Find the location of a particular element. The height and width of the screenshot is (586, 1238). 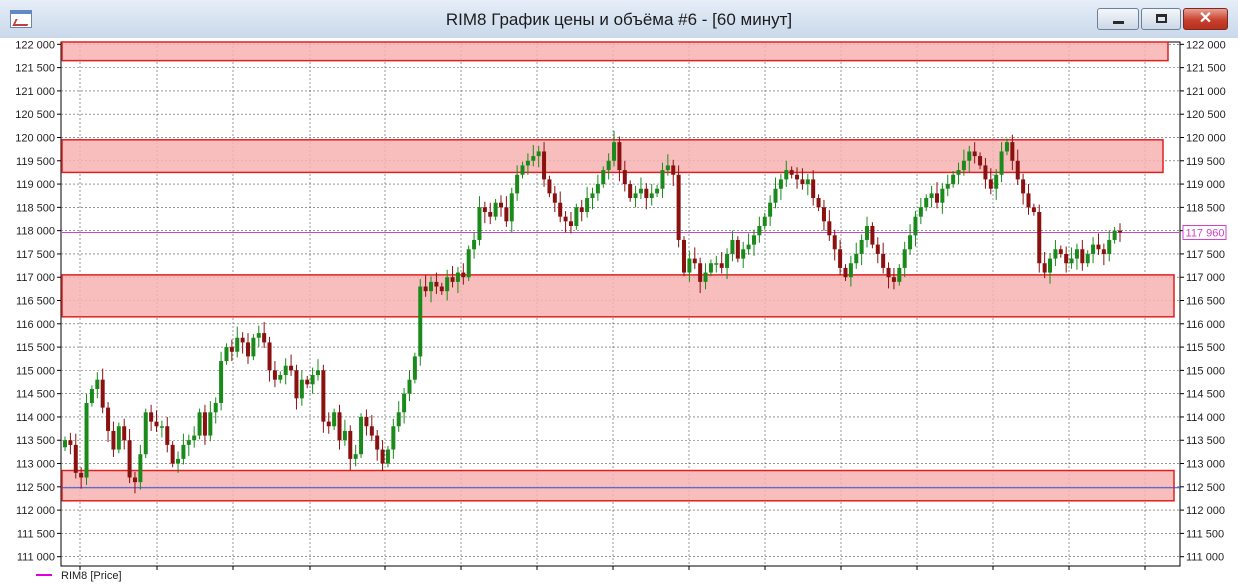

y-tick-label-right: 116 000 is located at coordinates (1205, 325).